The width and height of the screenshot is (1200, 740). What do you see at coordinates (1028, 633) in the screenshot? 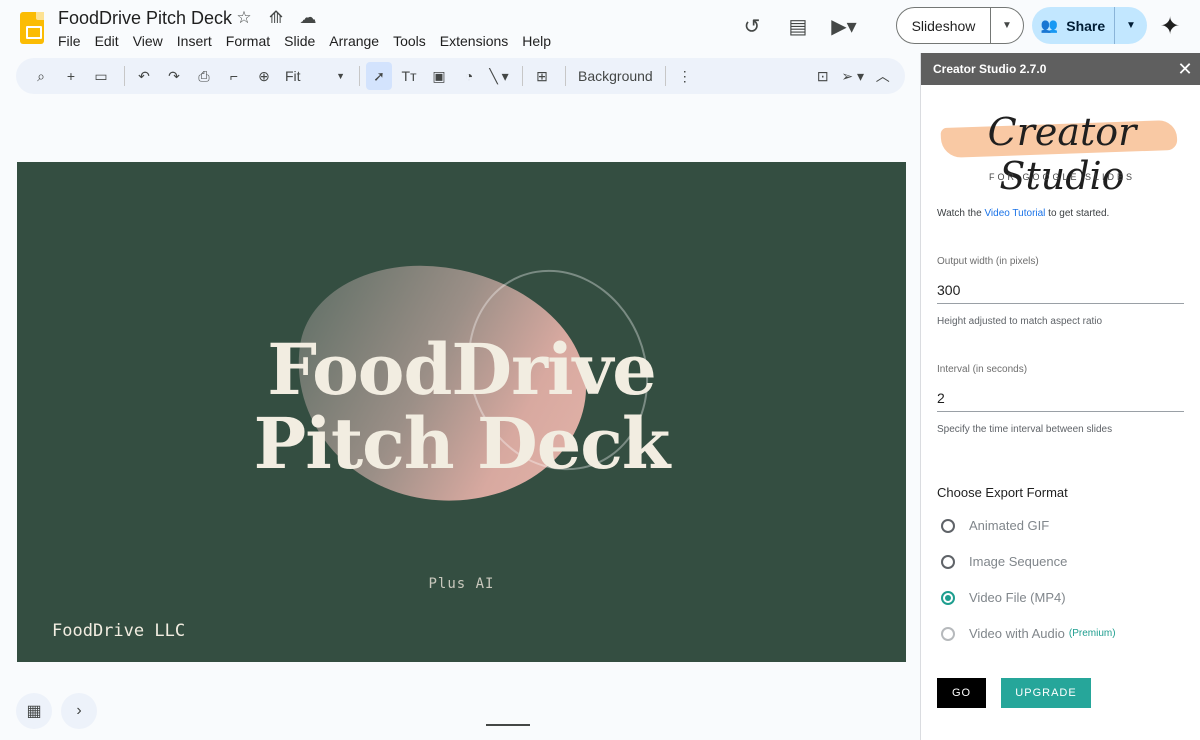
I see `format-option-video-audio: Video with Audio (Premium)` at bounding box center [1028, 633].